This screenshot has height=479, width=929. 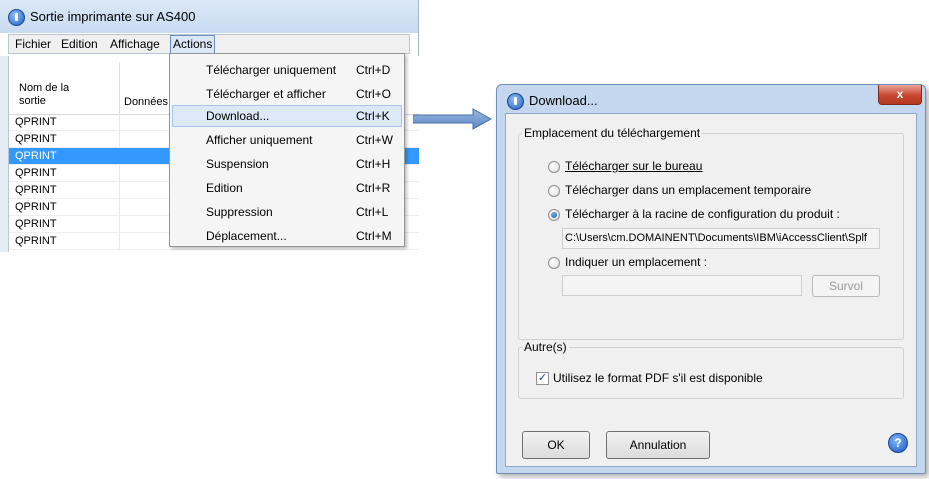 What do you see at coordinates (135, 44) in the screenshot?
I see `menu-affichage: Affichage` at bounding box center [135, 44].